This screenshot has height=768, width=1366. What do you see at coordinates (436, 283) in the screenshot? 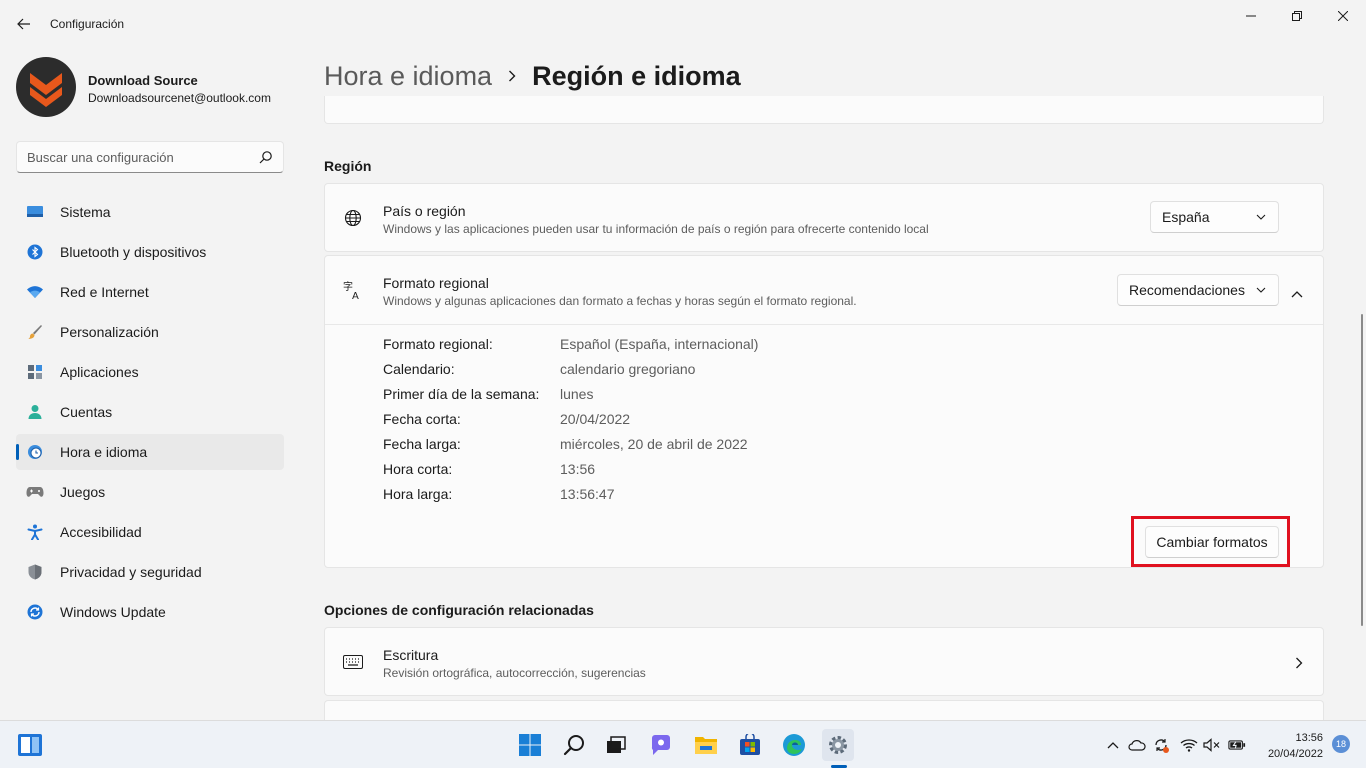
I see `regional-format-title: Formato regional` at bounding box center [436, 283].